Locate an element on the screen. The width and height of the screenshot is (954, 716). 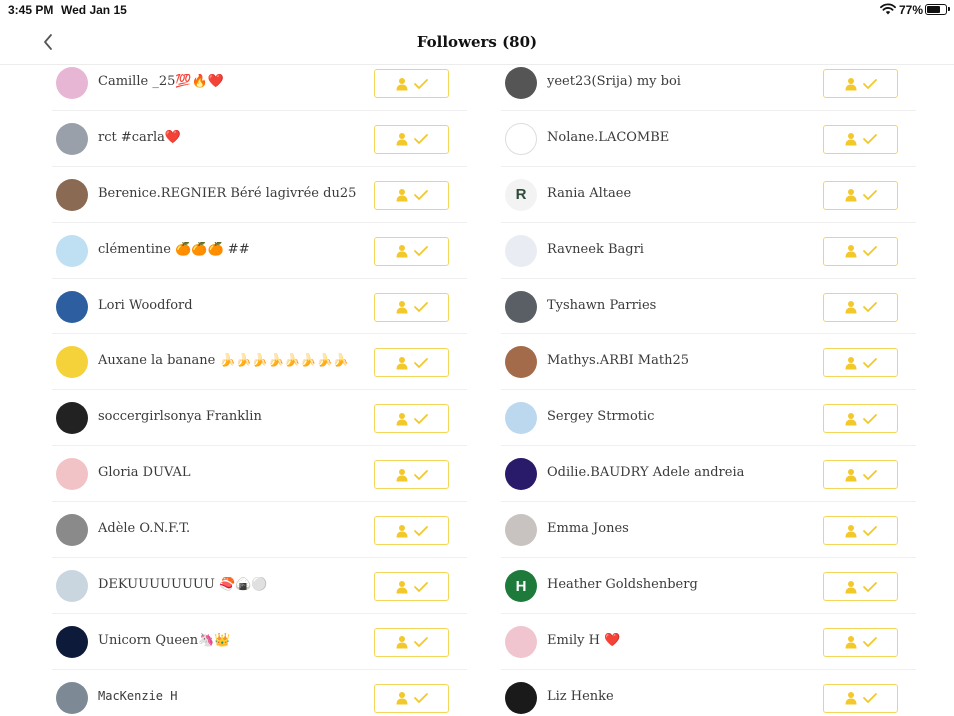
follower-row: R Rania Altaee is located at coordinates (708, 195).